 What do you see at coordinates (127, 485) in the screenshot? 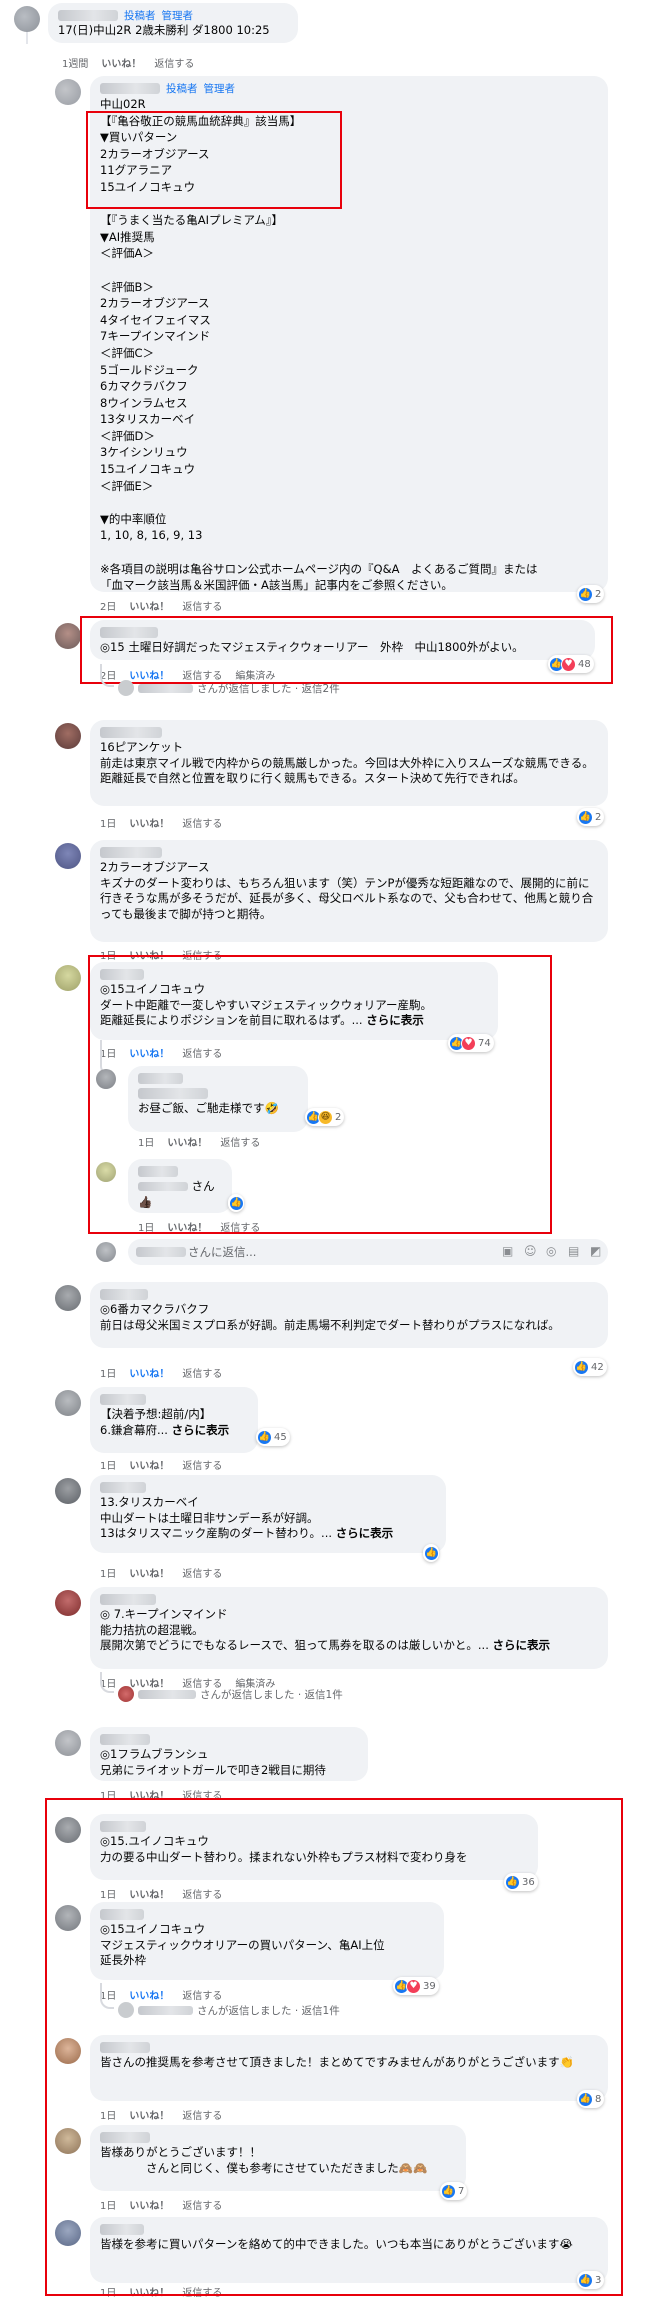
I see `comment-line: ＜評価E＞` at bounding box center [127, 485].